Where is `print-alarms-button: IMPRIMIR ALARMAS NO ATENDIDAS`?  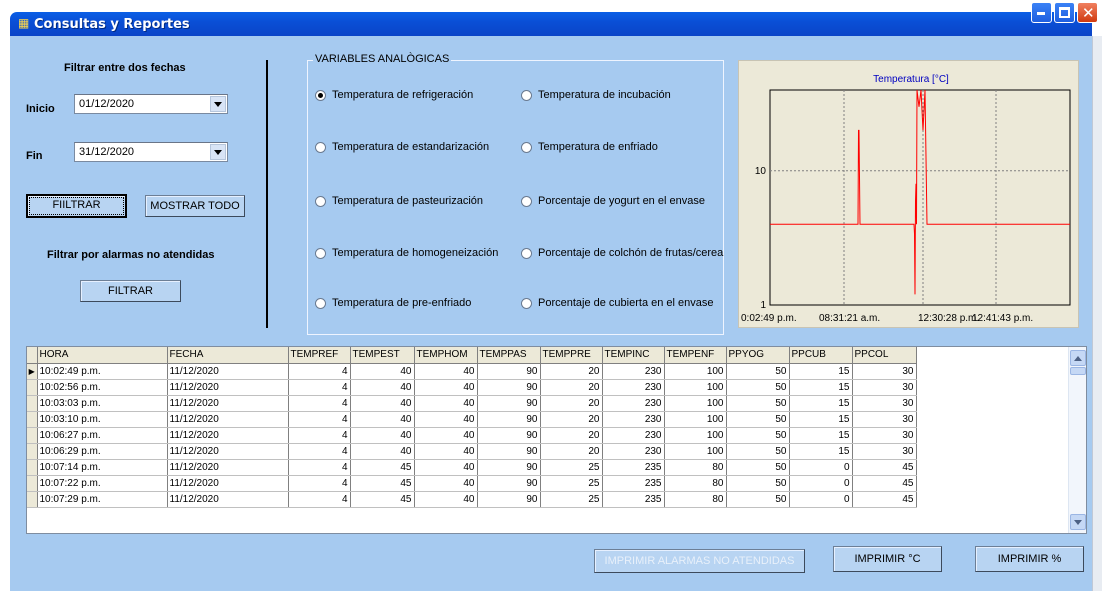 print-alarms-button: IMPRIMIR ALARMAS NO ATENDIDAS is located at coordinates (699, 561).